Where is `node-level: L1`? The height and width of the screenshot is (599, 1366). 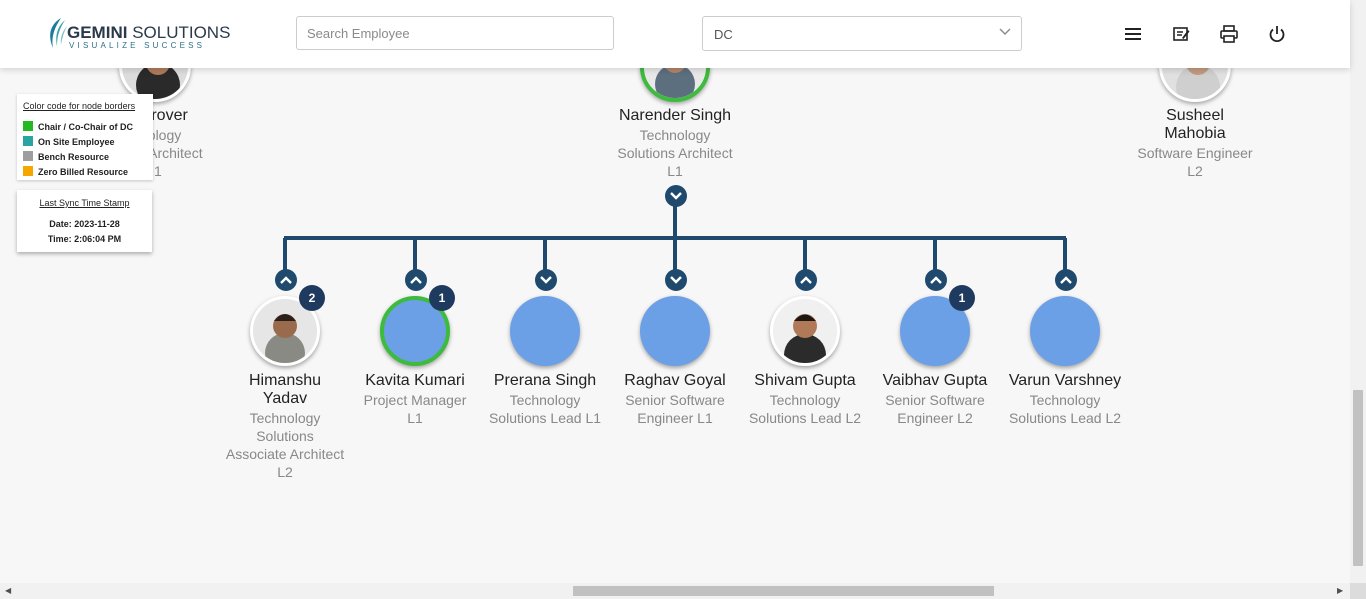
node-level: L1 is located at coordinates (415, 418).